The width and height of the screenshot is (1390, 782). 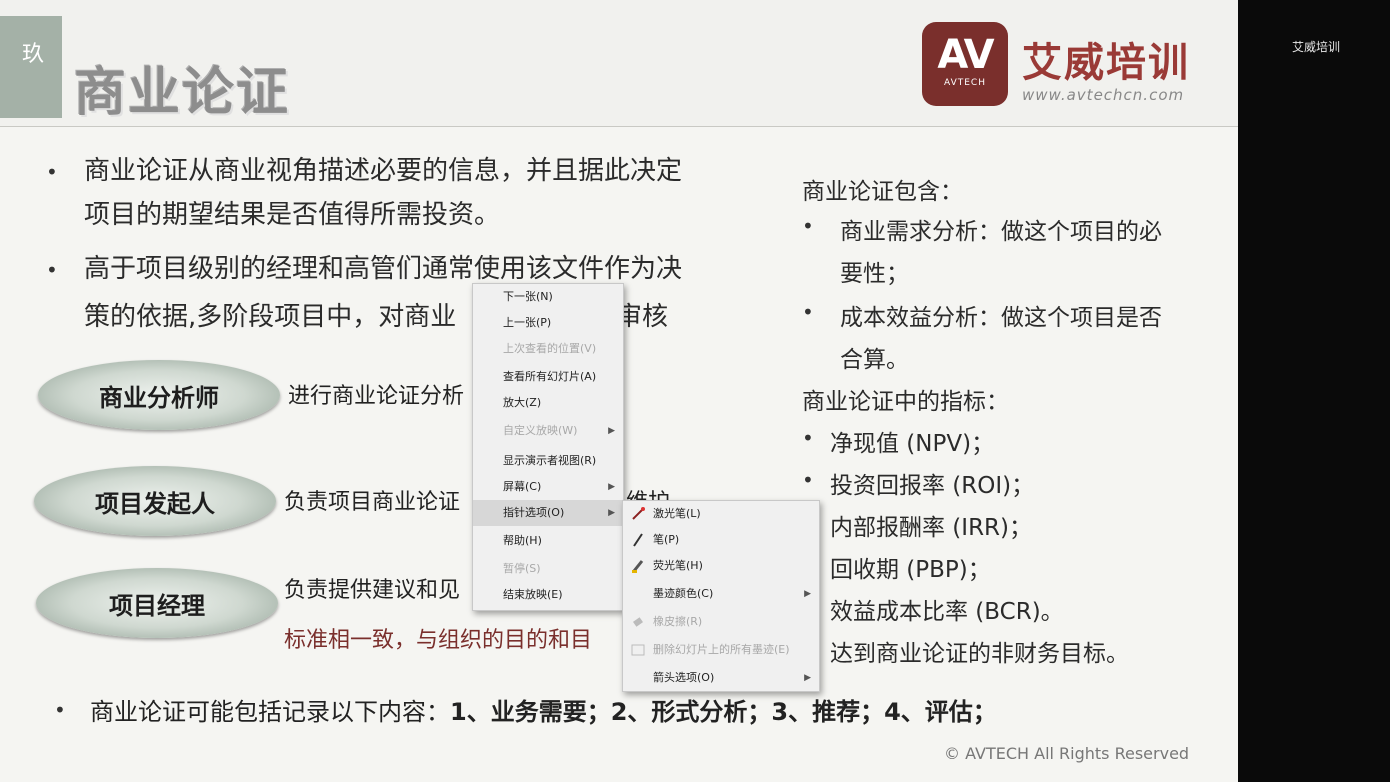 What do you see at coordinates (1103, 95) in the screenshot?
I see `logo-url: www.avtechcn.com` at bounding box center [1103, 95].